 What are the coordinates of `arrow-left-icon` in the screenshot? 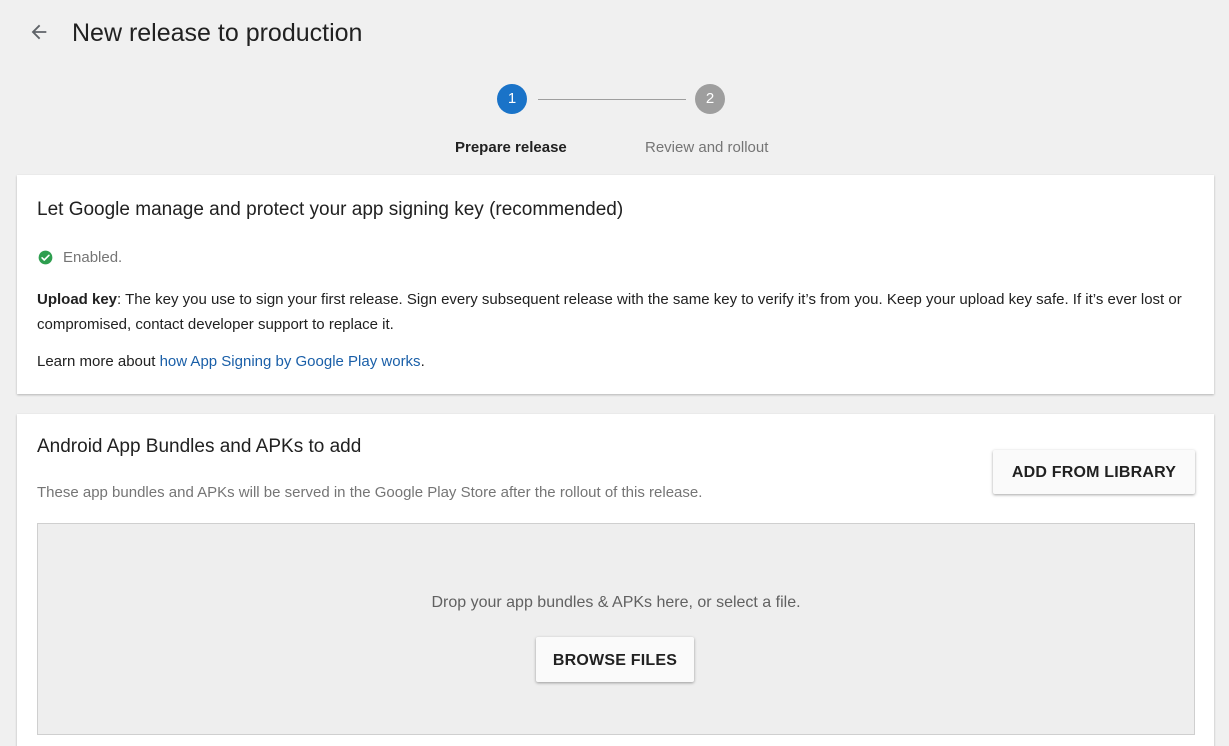 It's located at (39, 32).